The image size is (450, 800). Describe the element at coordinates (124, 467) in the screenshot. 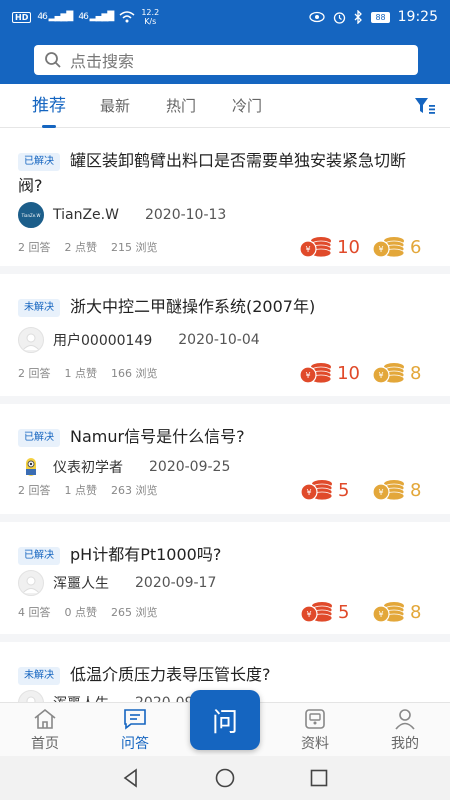

I see `author-row: 仪表初学者 2020-09-25` at that location.